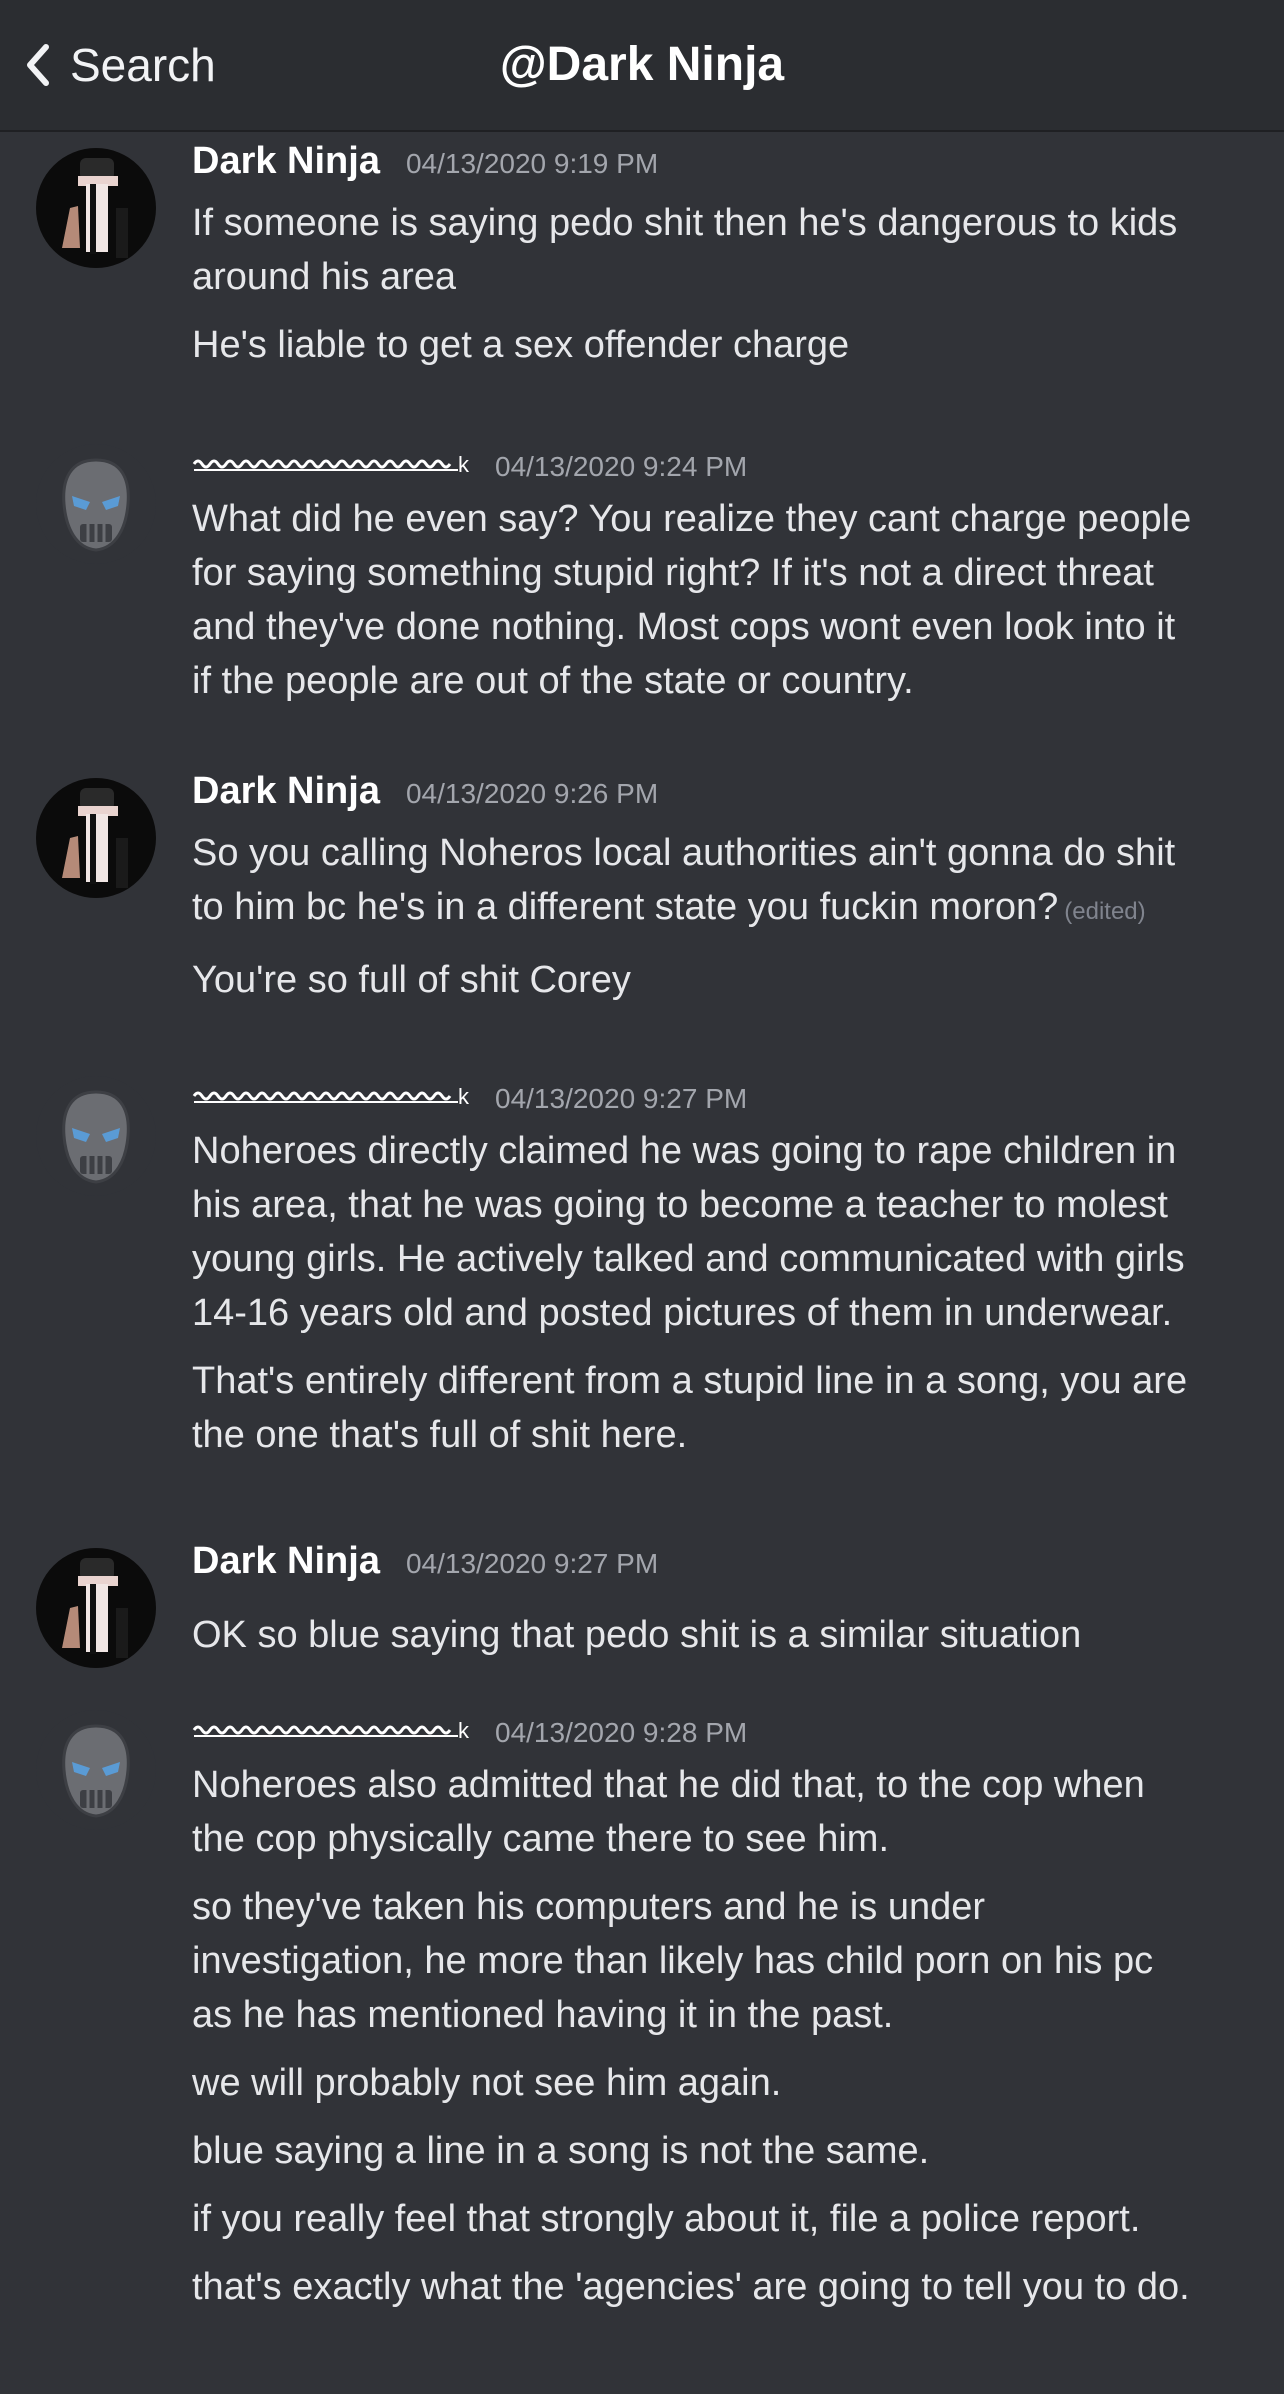 This screenshot has height=2394, width=1284. I want to click on top-bar: Search @Dark Ninja, so click(642, 66).